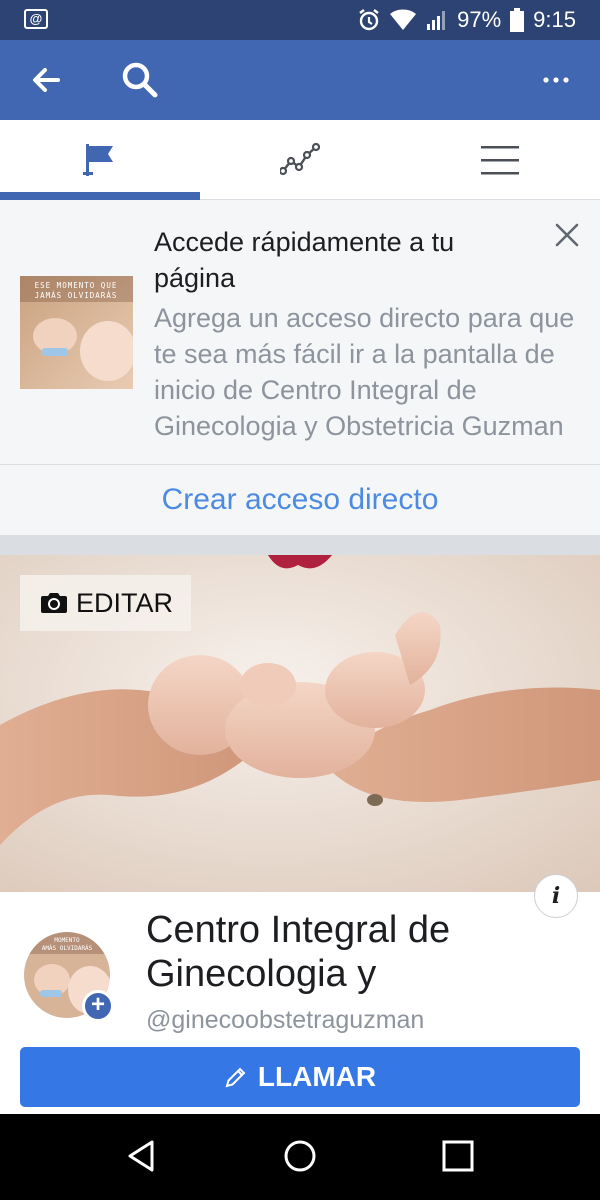 The width and height of the screenshot is (600, 1200). I want to click on more-dots-icon, so click(556, 80).